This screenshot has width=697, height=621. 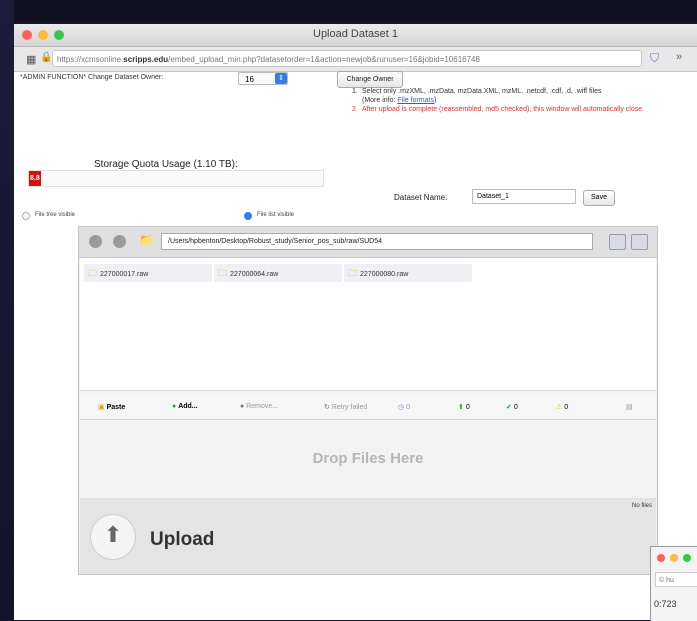 What do you see at coordinates (415, 100) in the screenshot?
I see `file-formats-link: File formats` at bounding box center [415, 100].